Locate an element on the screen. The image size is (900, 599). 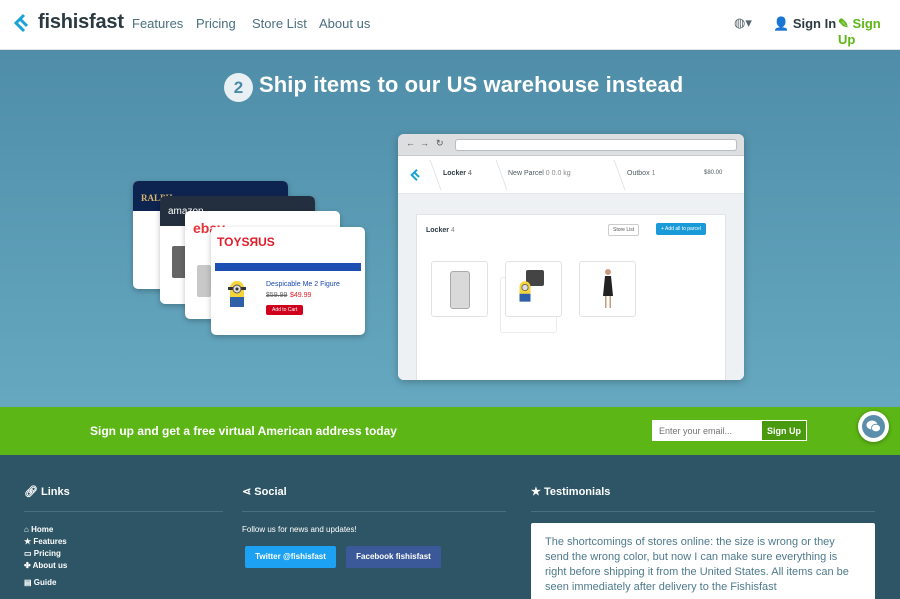
panel-count: 4 is located at coordinates (452, 230).